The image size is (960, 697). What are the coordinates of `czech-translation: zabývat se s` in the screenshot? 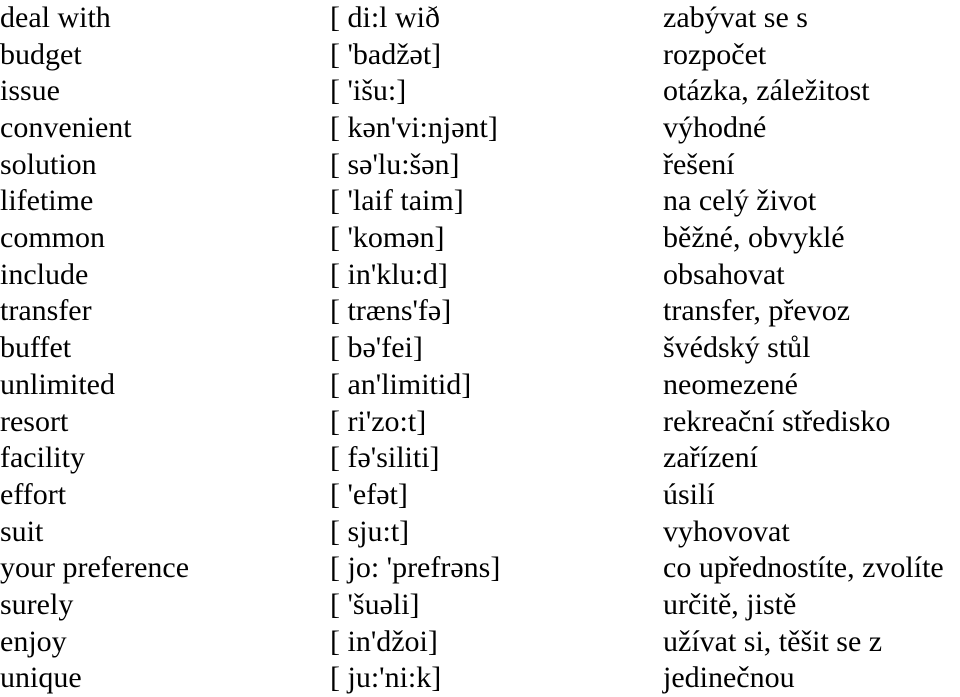 It's located at (735, 17).